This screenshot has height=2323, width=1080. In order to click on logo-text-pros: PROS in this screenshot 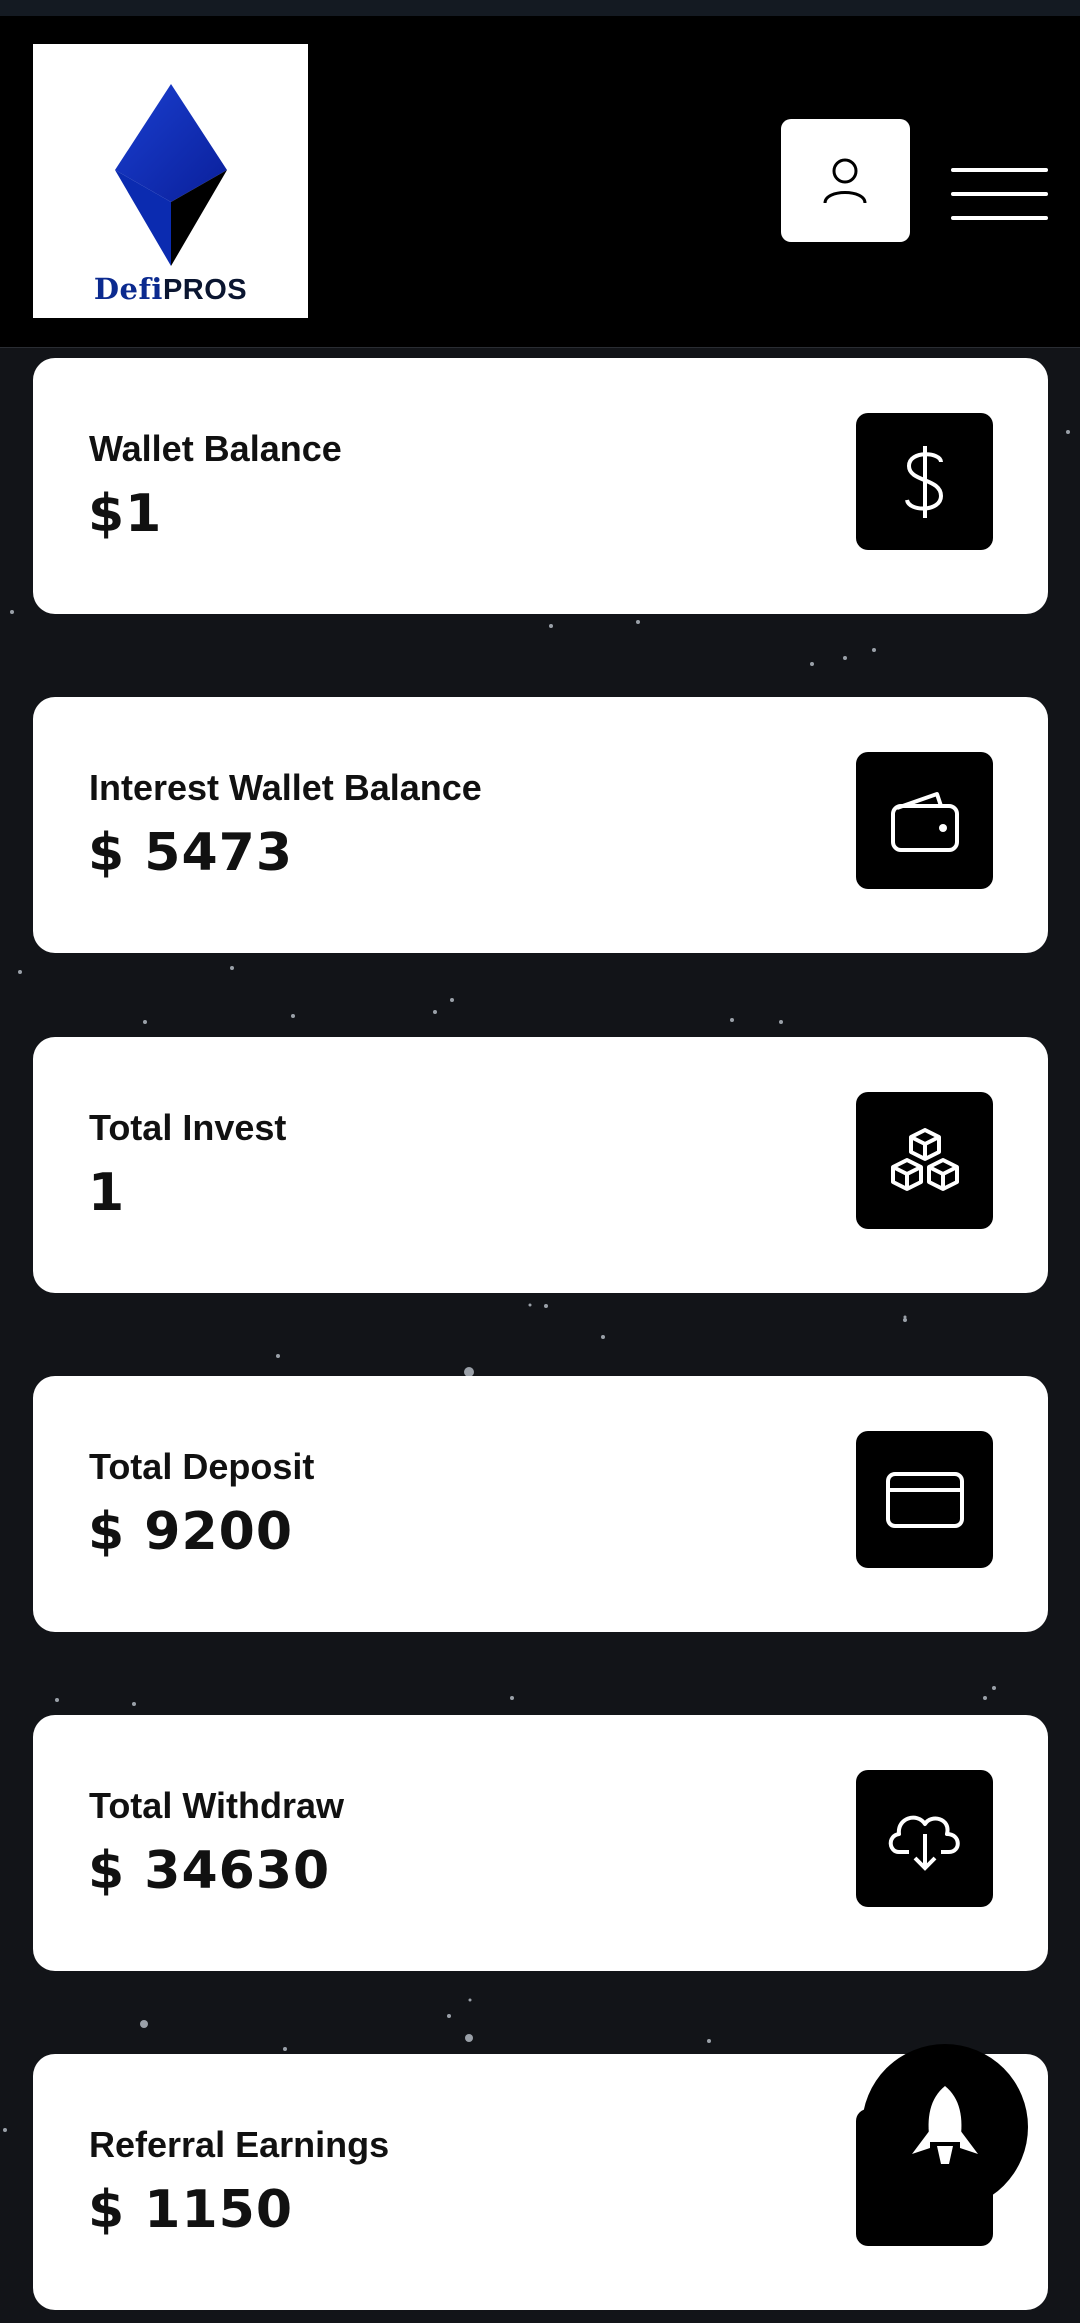, I will do `click(205, 290)`.